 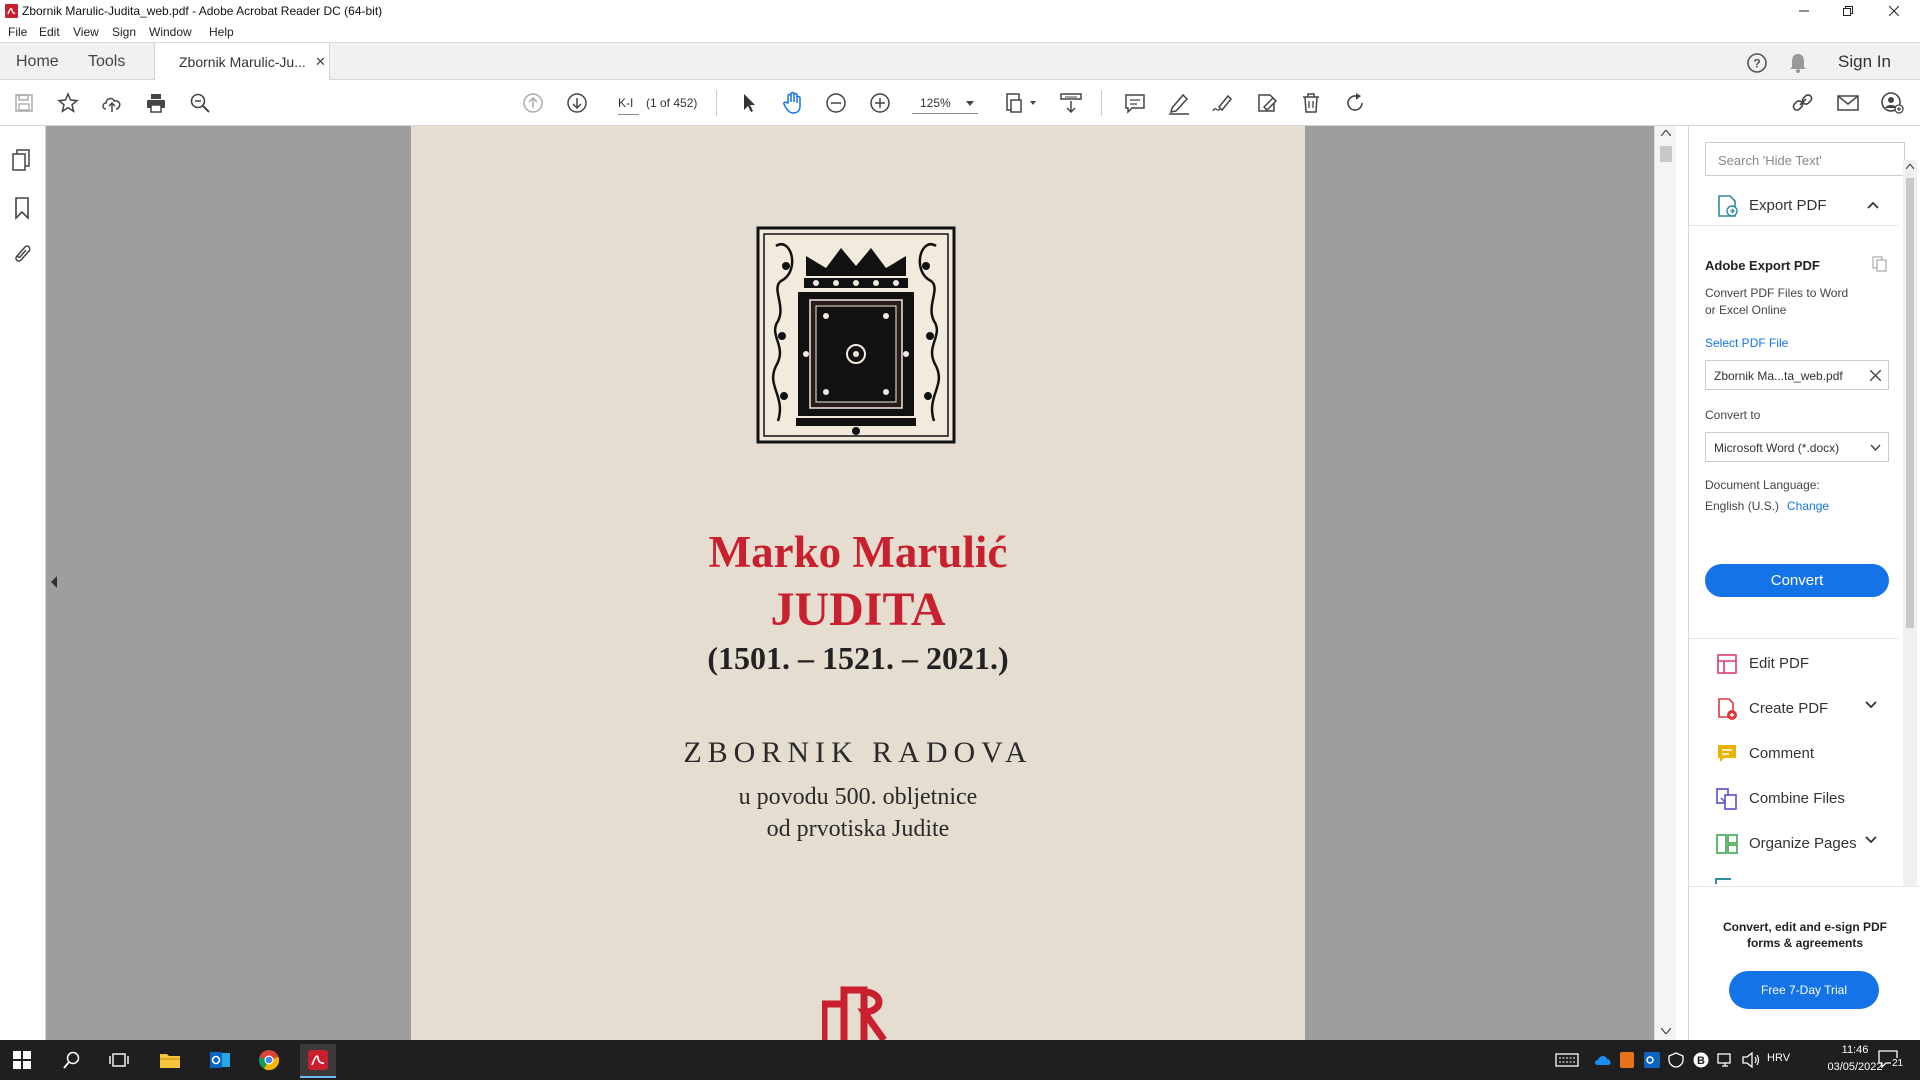 I want to click on restore-button, so click(x=1848, y=11).